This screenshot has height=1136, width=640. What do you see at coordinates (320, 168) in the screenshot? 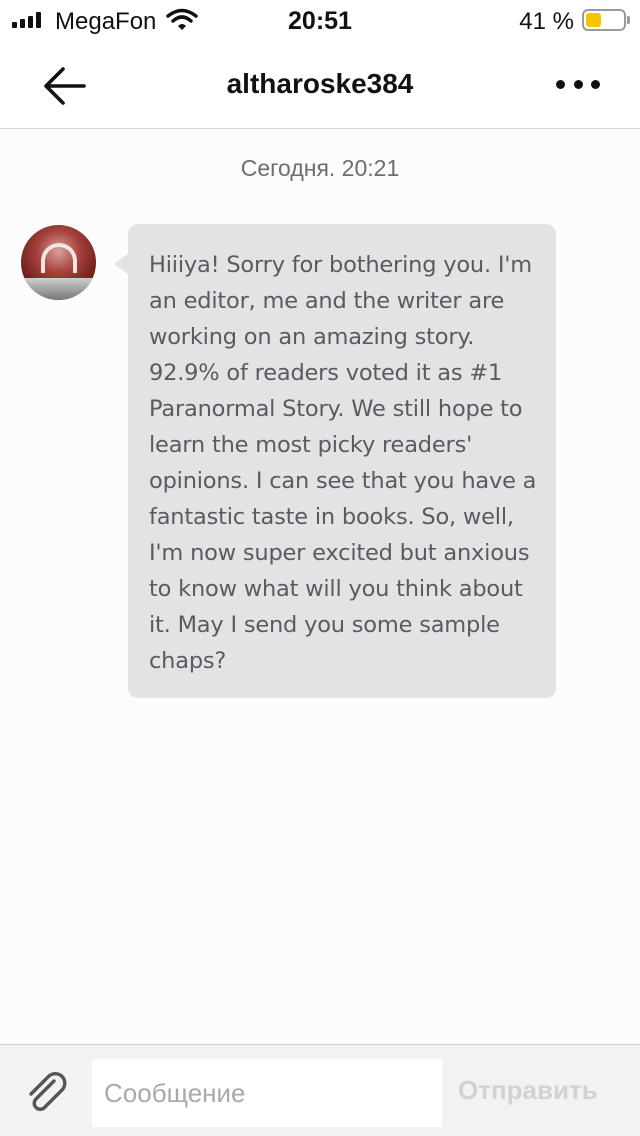
I see `date-separator: Сегодня. 20:21` at bounding box center [320, 168].